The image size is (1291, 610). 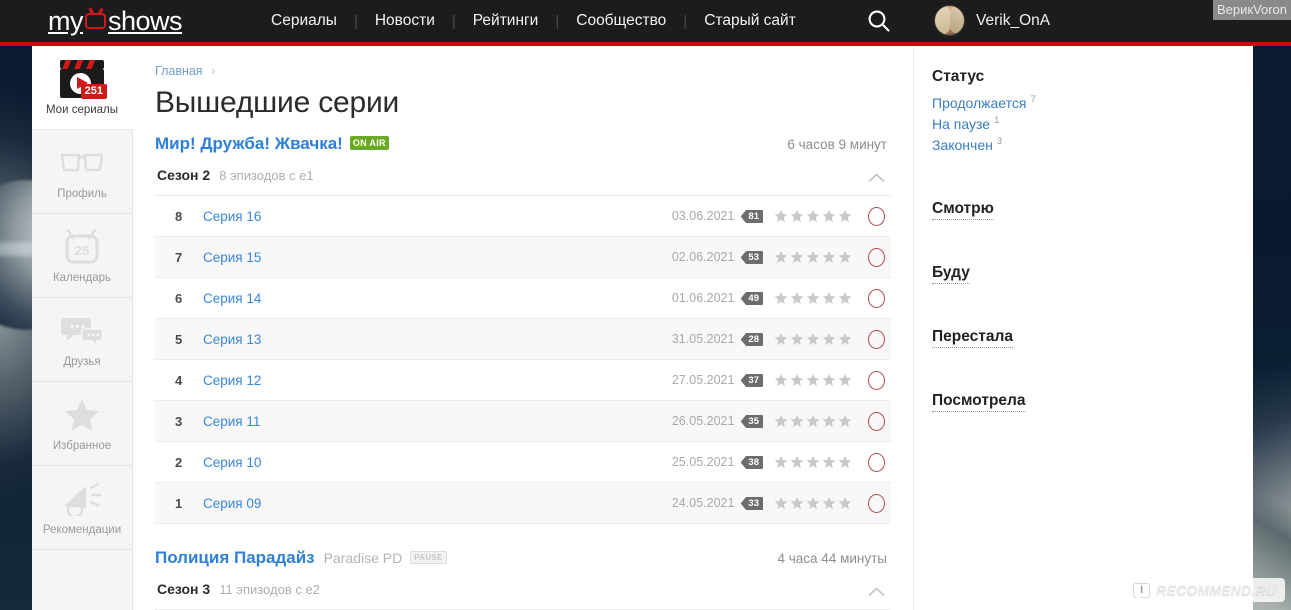 What do you see at coordinates (115, 21) in the screenshot?
I see `site-logo: my shows` at bounding box center [115, 21].